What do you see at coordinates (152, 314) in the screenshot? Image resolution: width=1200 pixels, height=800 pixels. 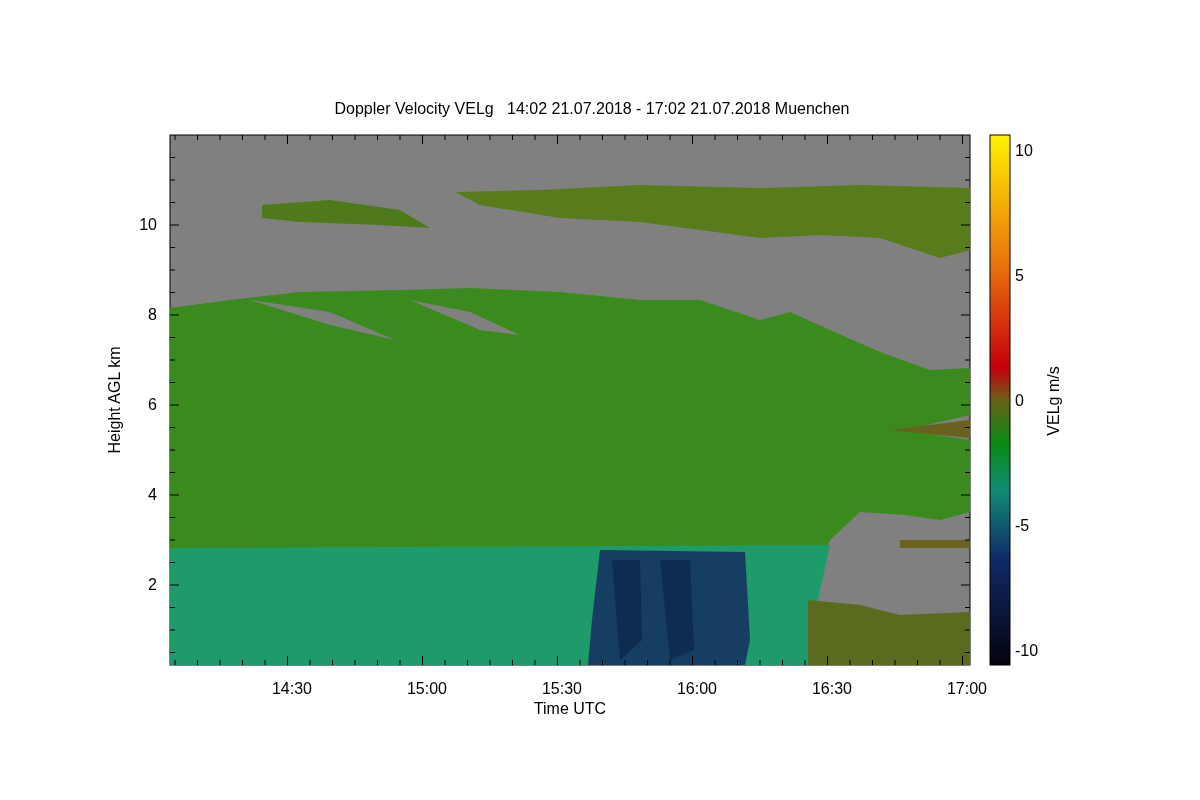 I see `y-tick-label: 8` at bounding box center [152, 314].